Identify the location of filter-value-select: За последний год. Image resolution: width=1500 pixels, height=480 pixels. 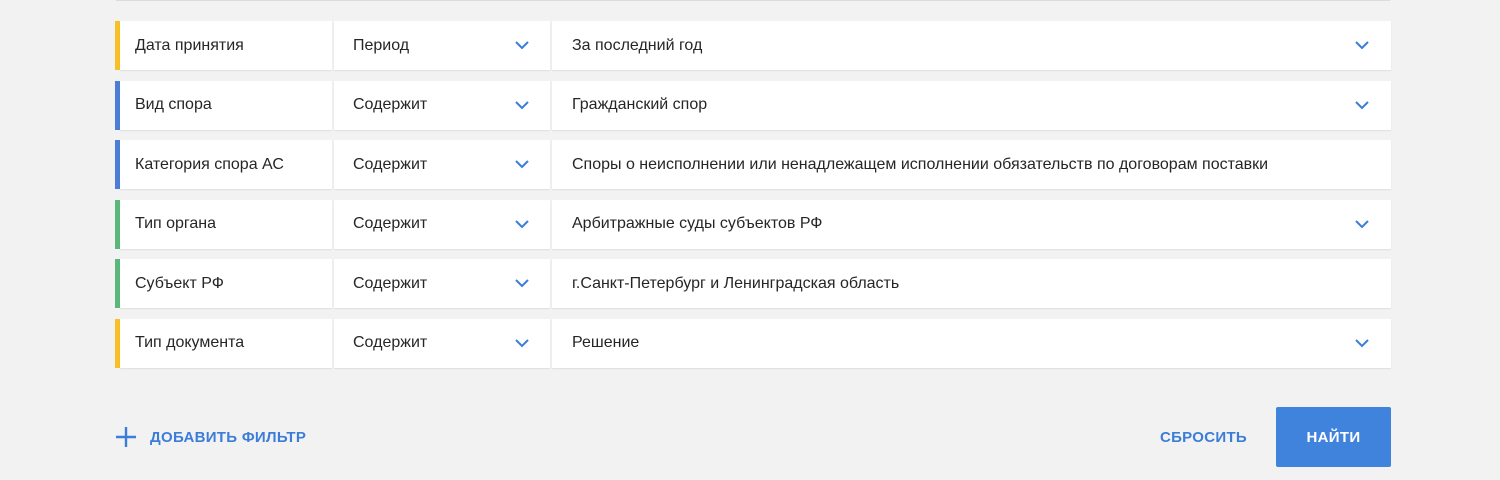
(971, 45).